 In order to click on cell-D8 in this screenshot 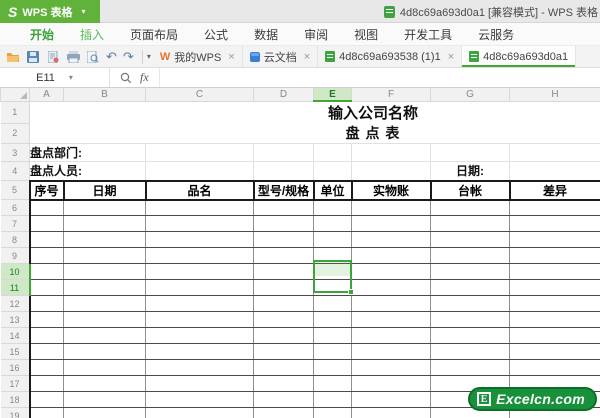, I will do `click(283, 239)`.